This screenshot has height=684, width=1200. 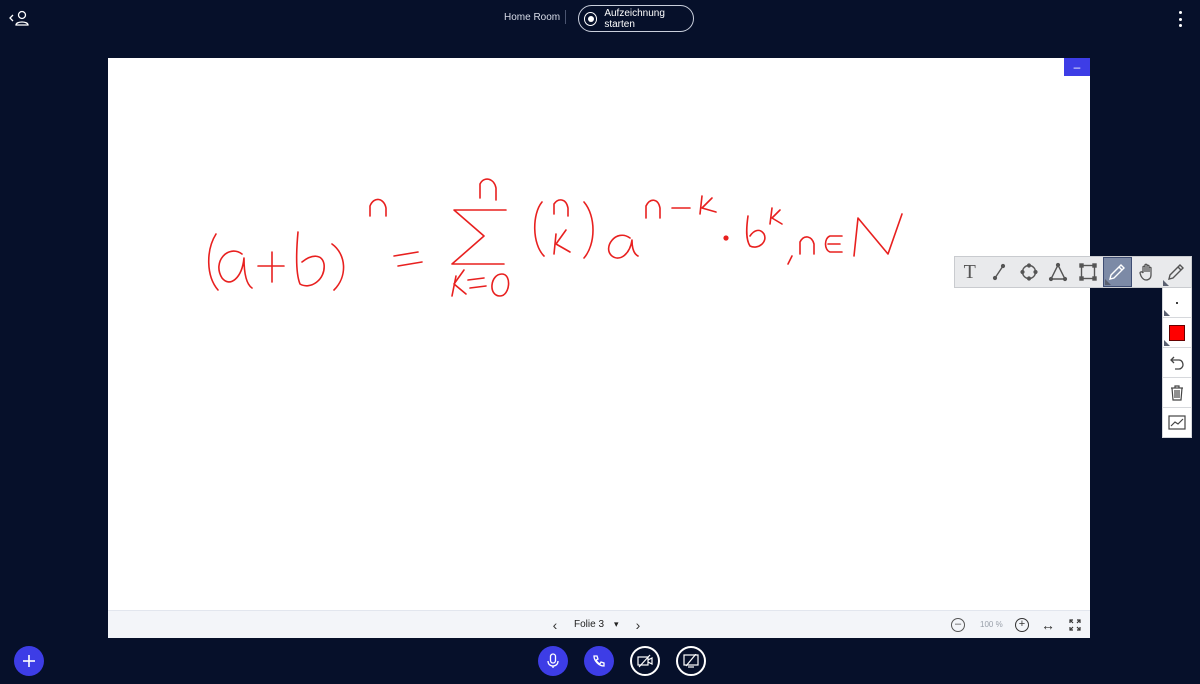 What do you see at coordinates (565, 17) in the screenshot?
I see `divider` at bounding box center [565, 17].